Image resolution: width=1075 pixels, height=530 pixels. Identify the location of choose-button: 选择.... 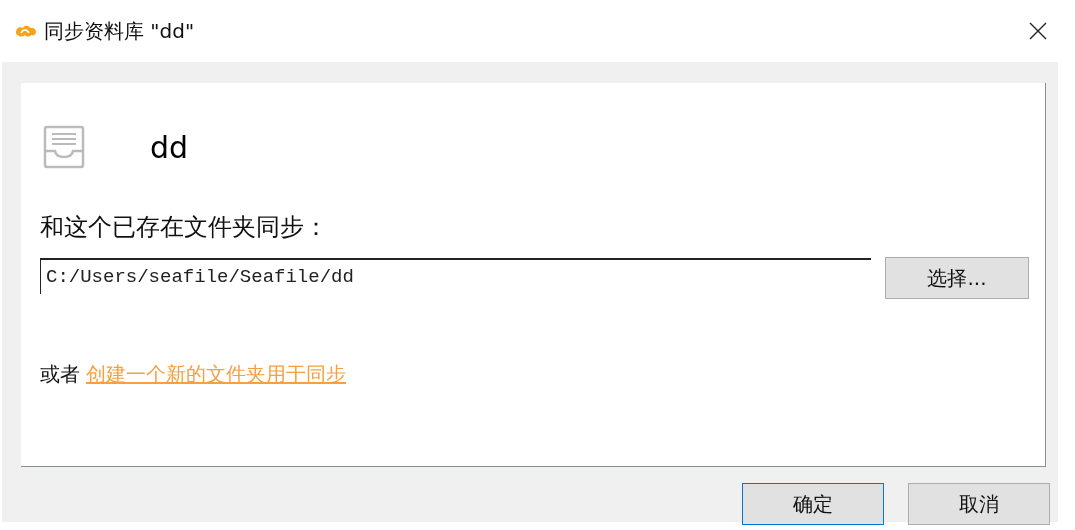
(957, 278).